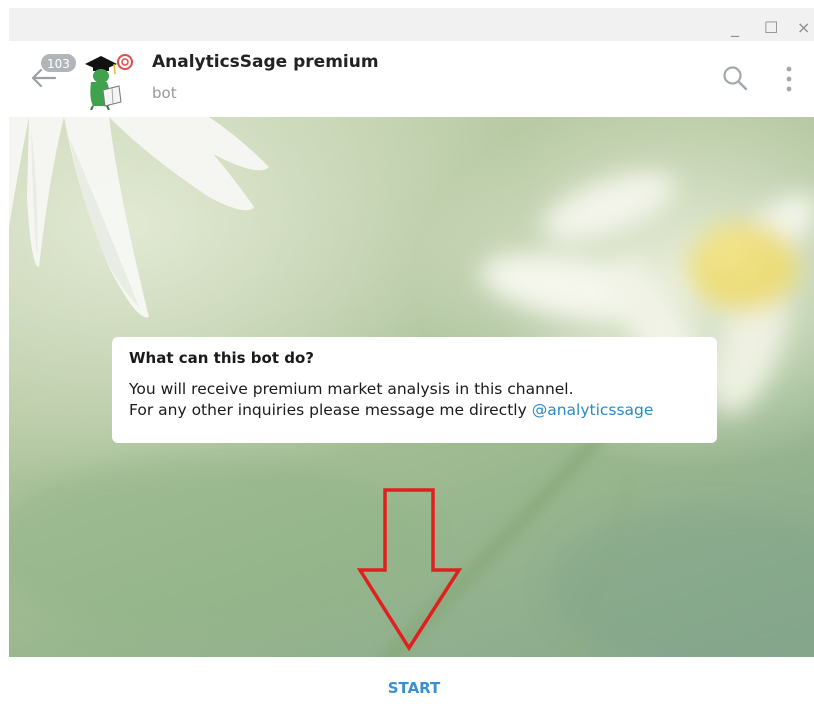  I want to click on start-button: START, so click(414, 688).